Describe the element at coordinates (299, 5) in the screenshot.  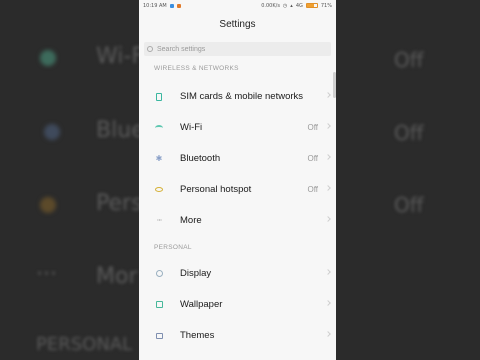
I see `network-type: 4G` at that location.